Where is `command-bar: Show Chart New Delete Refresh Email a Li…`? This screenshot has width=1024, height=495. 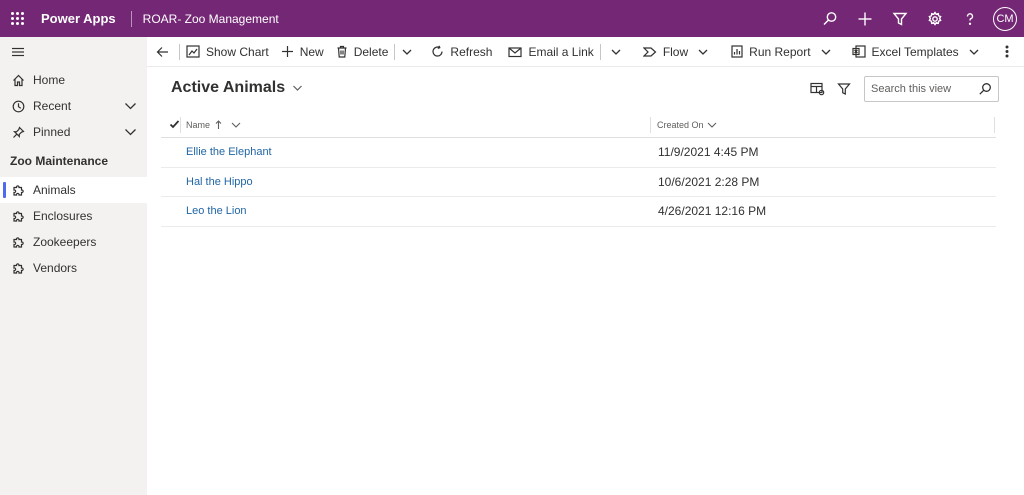
command-bar: Show Chart New Delete Refresh Email a Li… is located at coordinates (585, 52).